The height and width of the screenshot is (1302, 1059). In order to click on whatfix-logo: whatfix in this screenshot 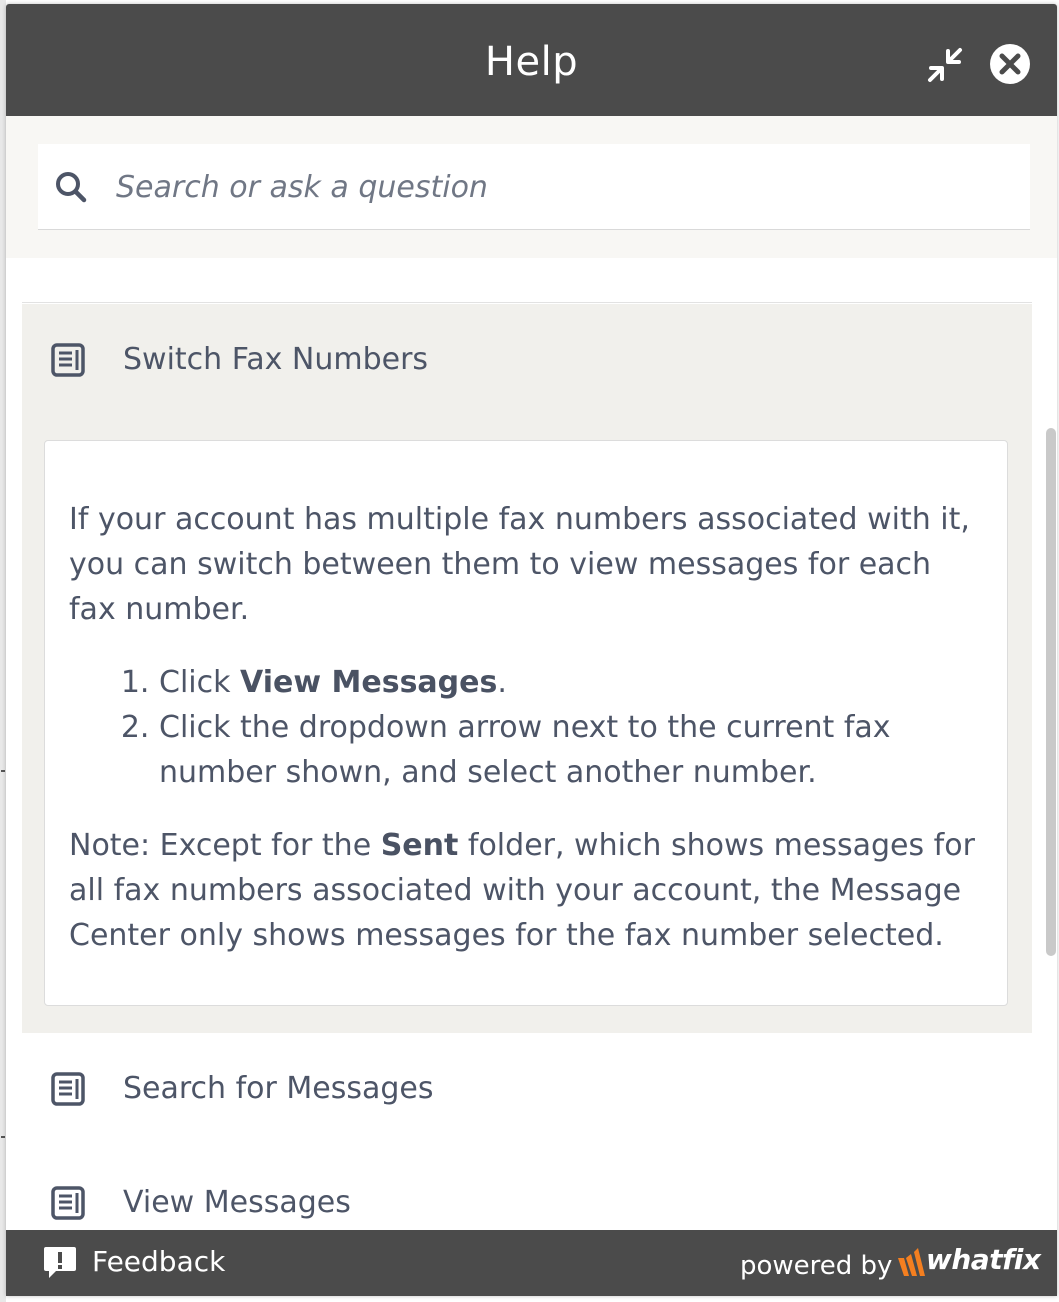, I will do `click(968, 1263)`.